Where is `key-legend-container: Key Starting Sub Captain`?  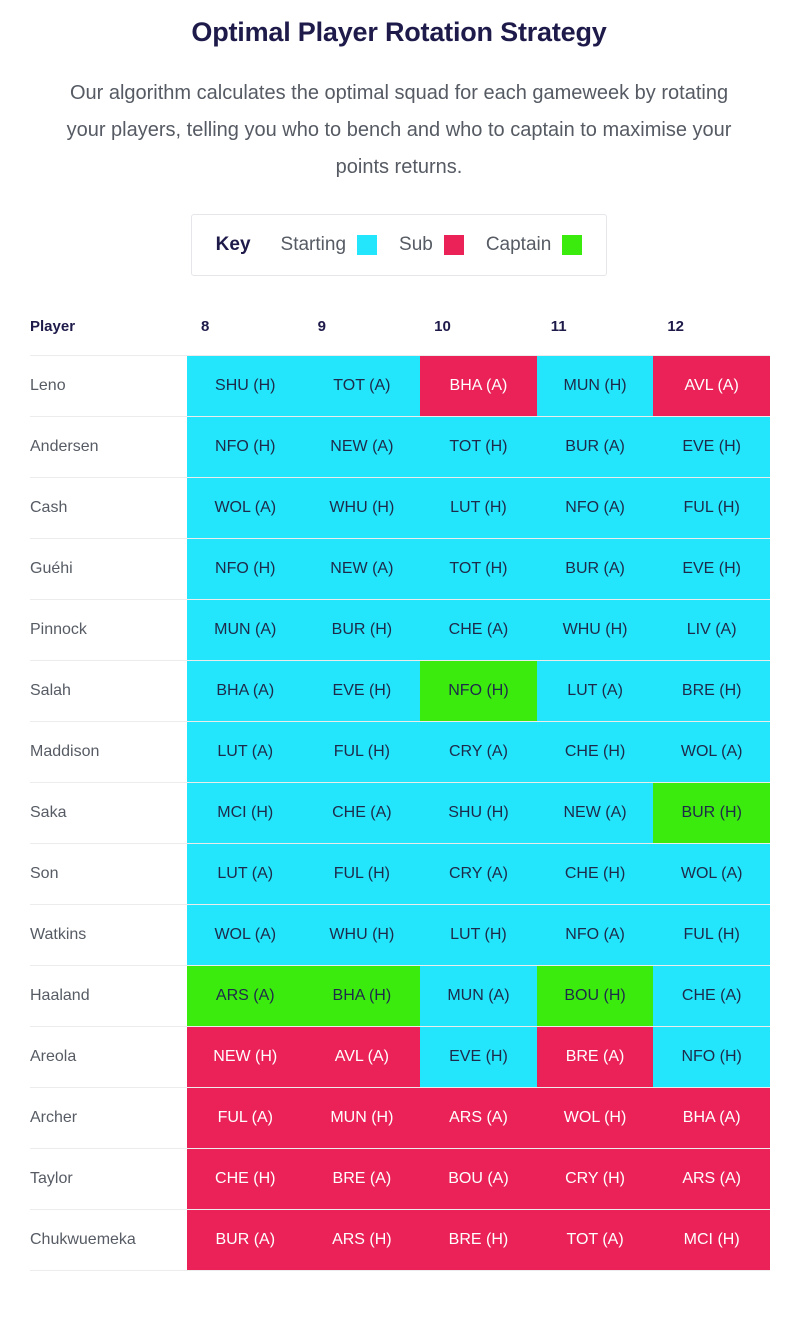
key-legend-container: Key Starting Sub Captain is located at coordinates (399, 245).